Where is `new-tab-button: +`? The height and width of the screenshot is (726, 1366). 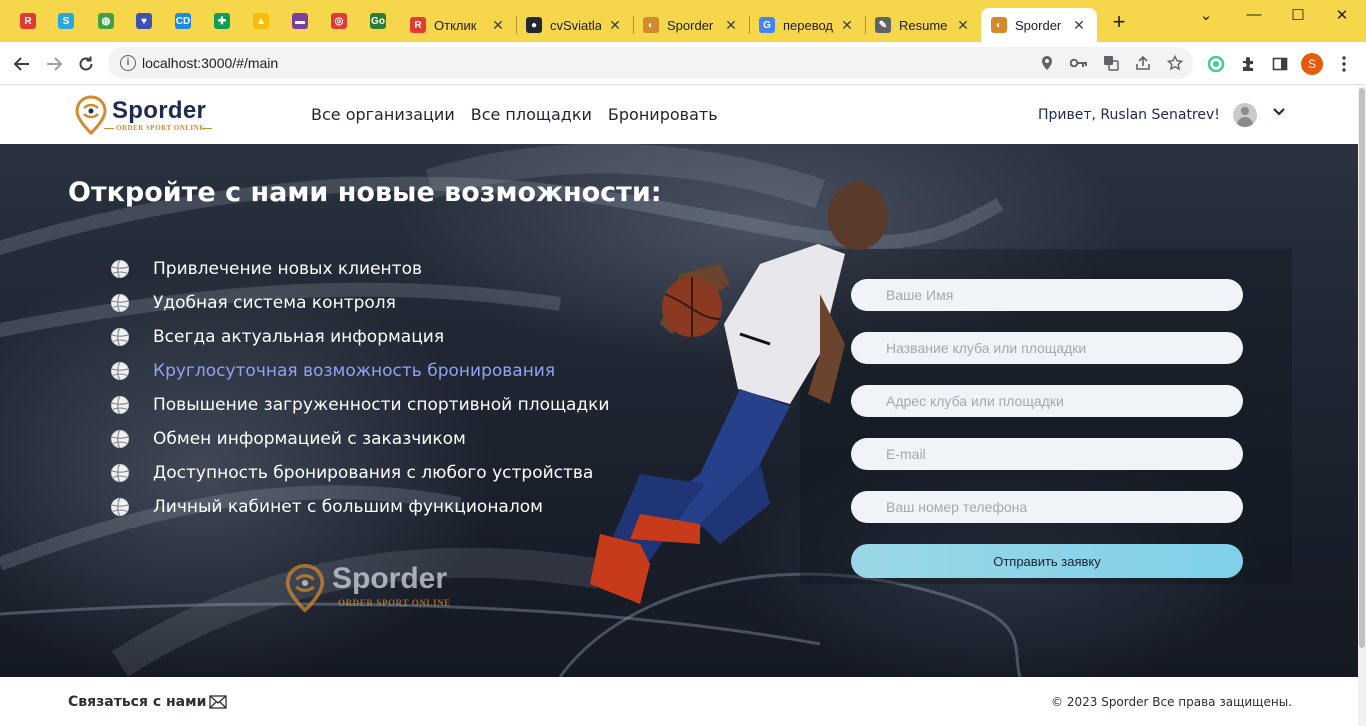
new-tab-button: + is located at coordinates (1119, 22).